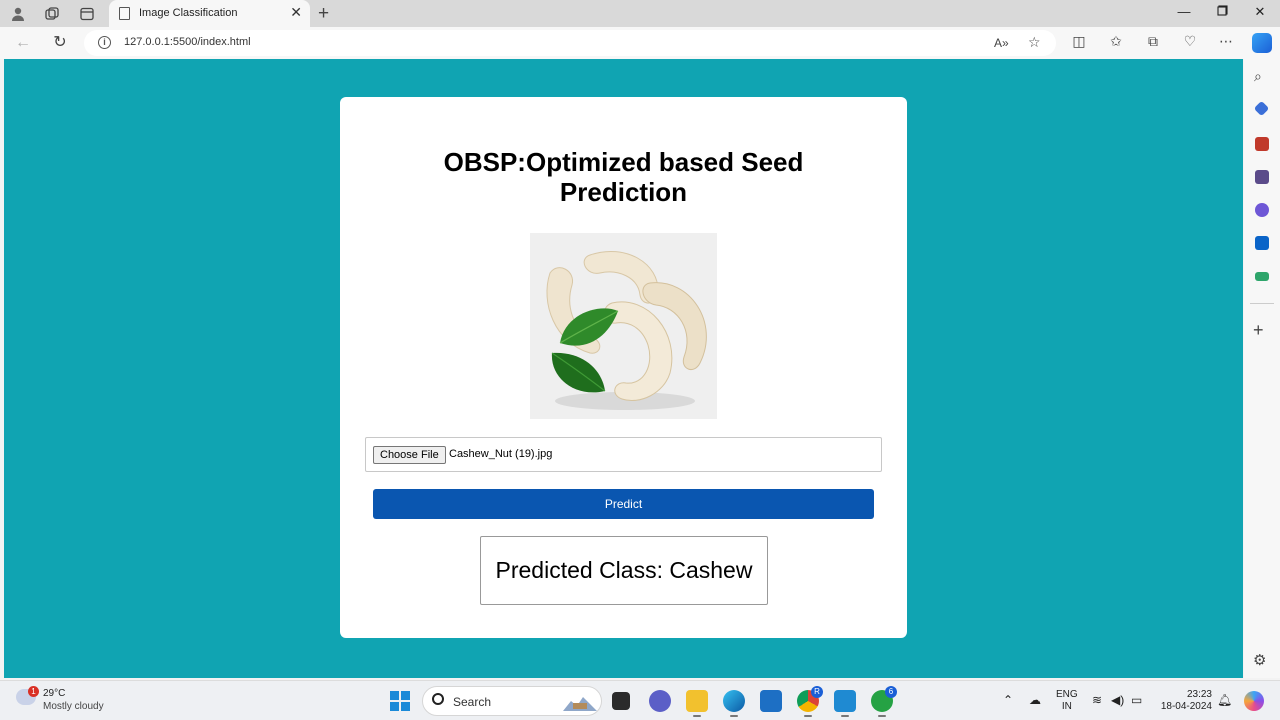  I want to click on chrome-profile-badge: R, so click(817, 692).